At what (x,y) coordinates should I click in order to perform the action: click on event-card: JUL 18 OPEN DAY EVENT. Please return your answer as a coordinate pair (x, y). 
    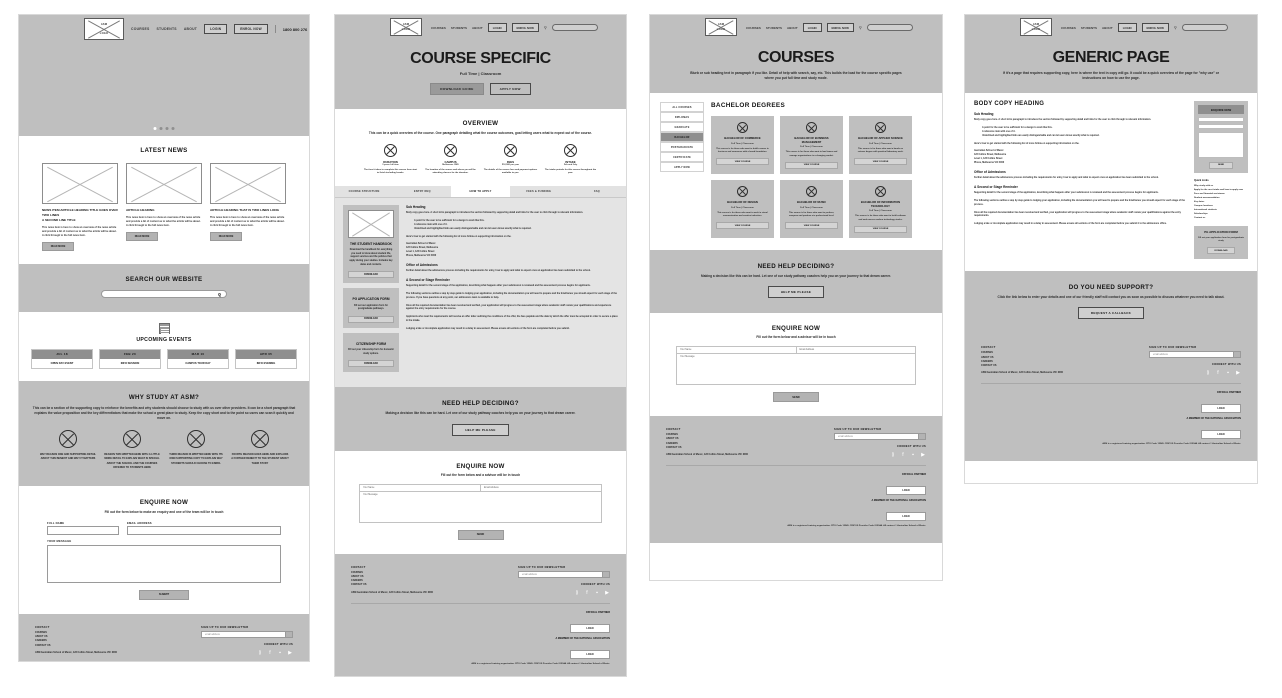
    Looking at the image, I should click on (62, 358).